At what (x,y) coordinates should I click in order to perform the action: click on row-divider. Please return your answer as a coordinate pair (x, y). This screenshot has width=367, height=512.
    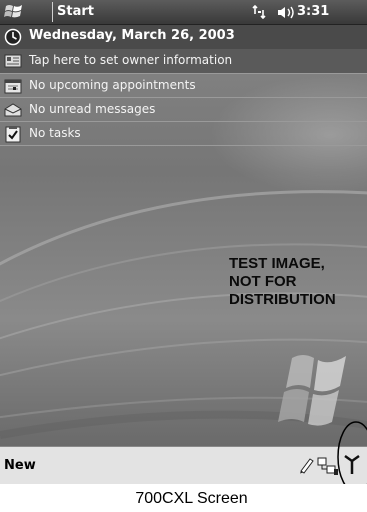
    Looking at the image, I should click on (183, 145).